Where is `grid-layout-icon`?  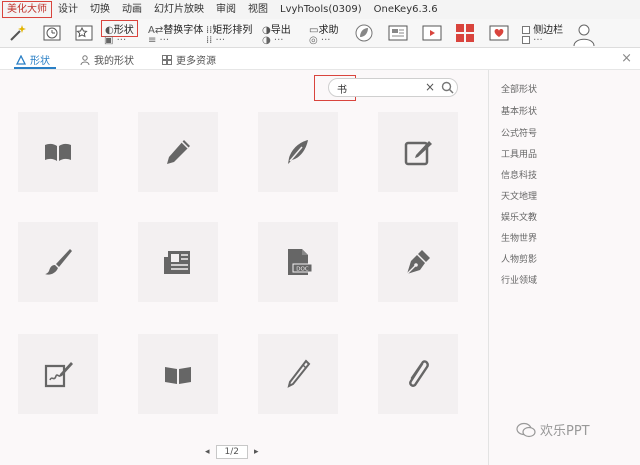
grid-layout-icon is located at coordinates (465, 33).